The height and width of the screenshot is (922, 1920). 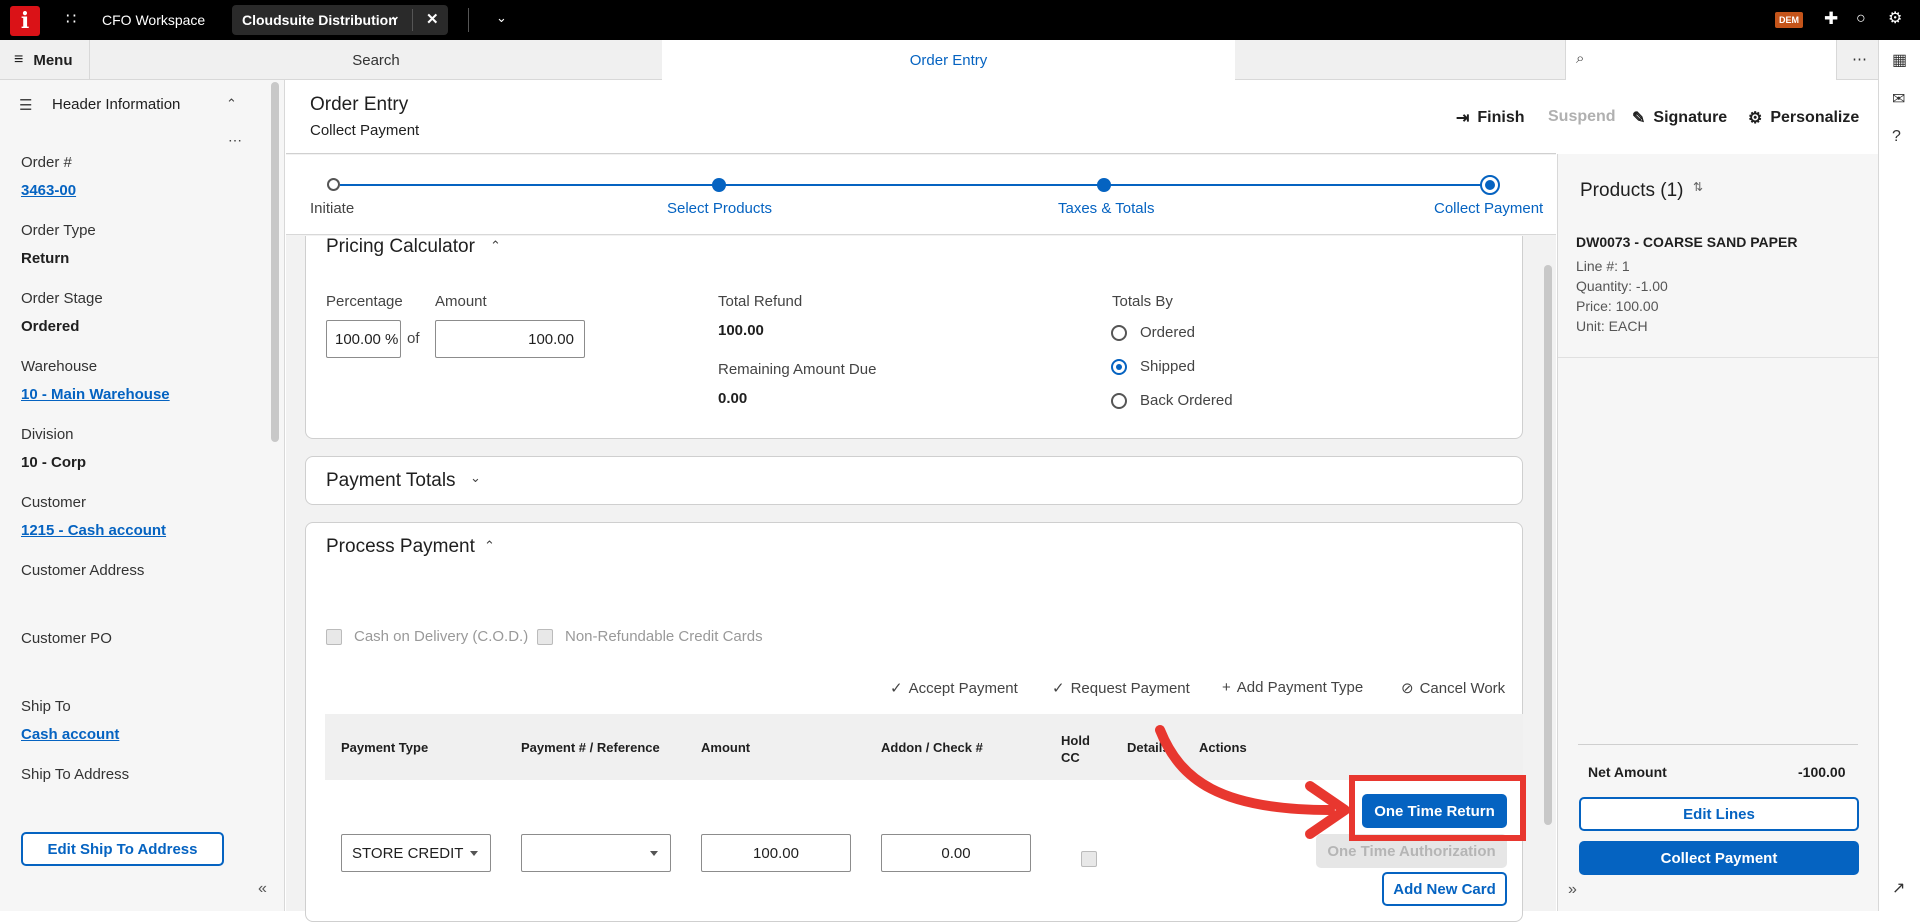 What do you see at coordinates (70, 734) in the screenshot?
I see `ship-to-link: Cash account` at bounding box center [70, 734].